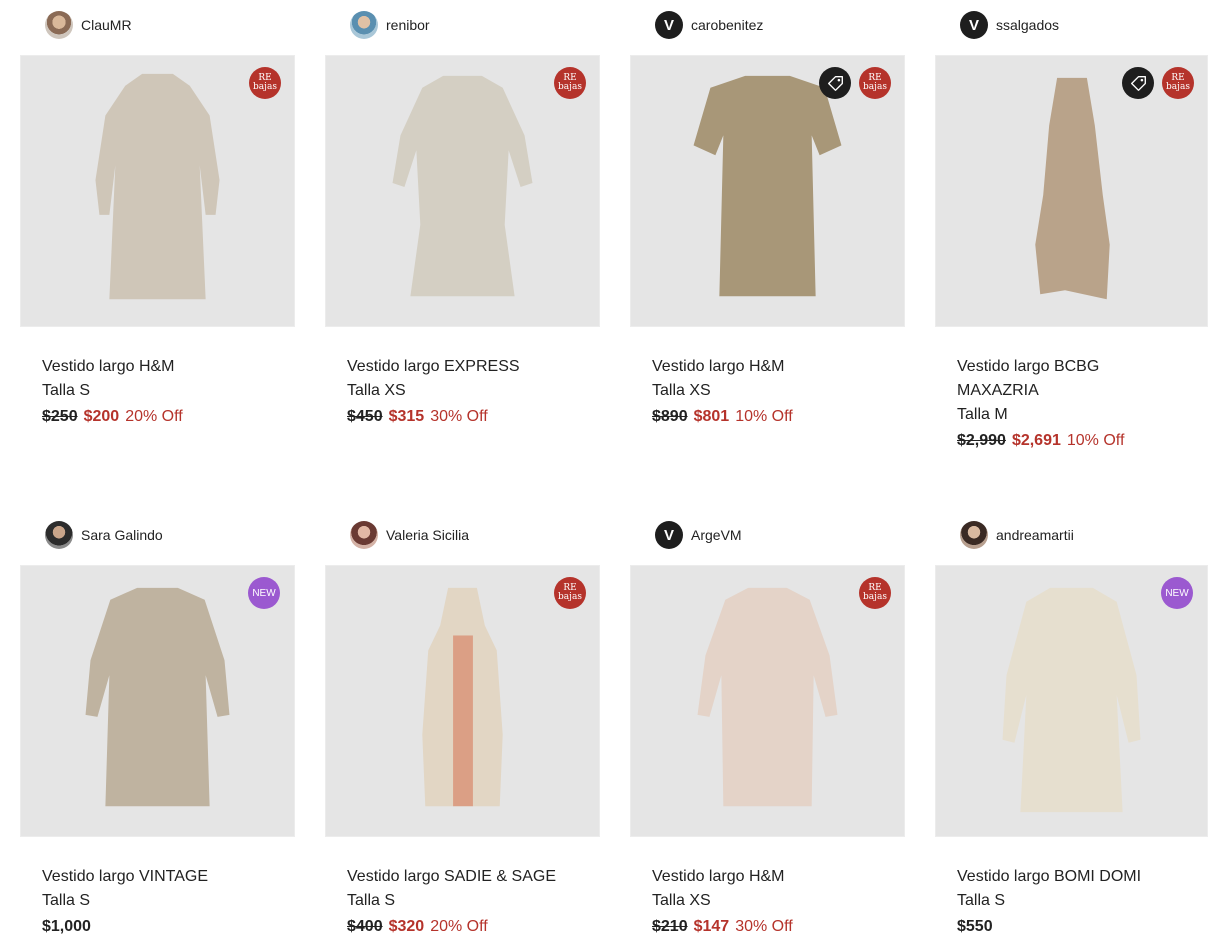 Image resolution: width=1208 pixels, height=952 pixels. Describe the element at coordinates (716, 535) in the screenshot. I see `seller-name: ArgeVM` at that location.